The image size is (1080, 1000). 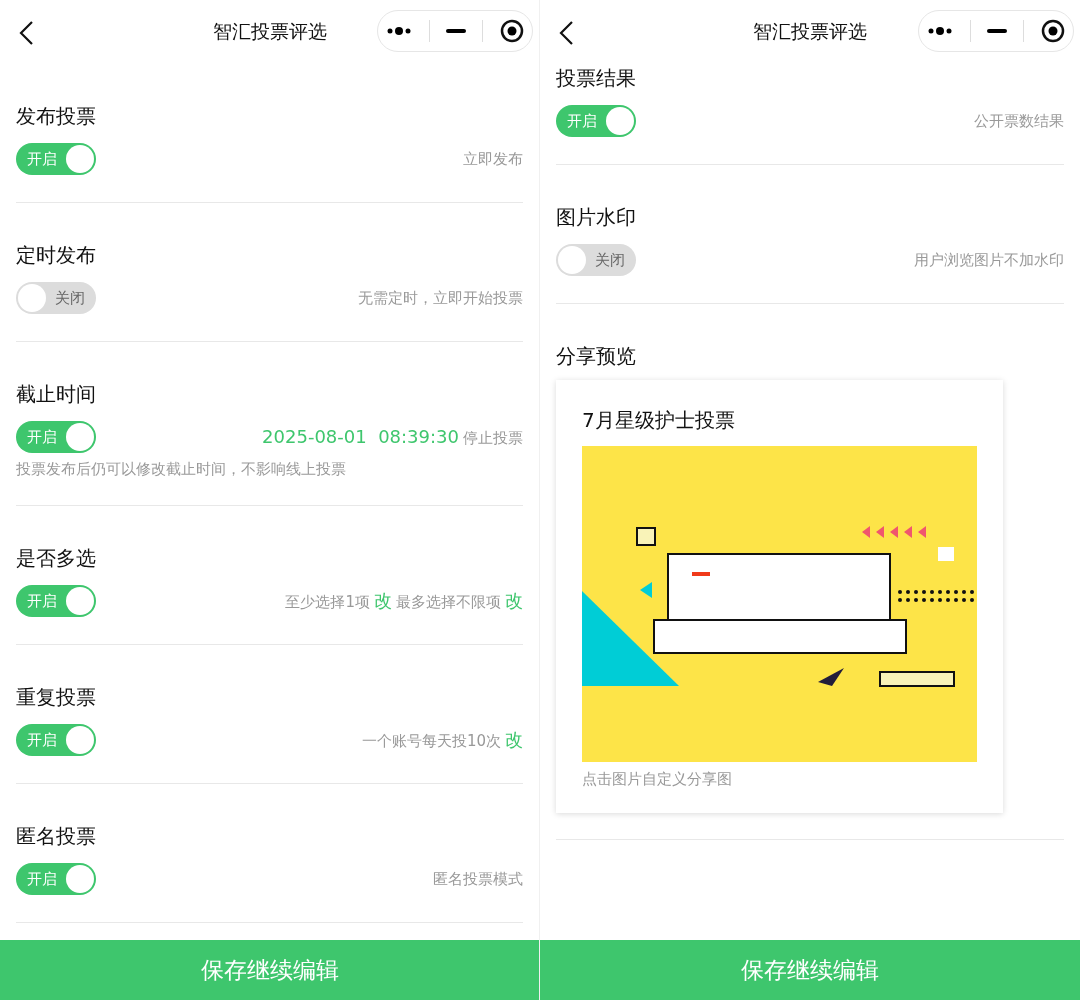 I want to click on setting-title: 截止时间, so click(x=56, y=394).